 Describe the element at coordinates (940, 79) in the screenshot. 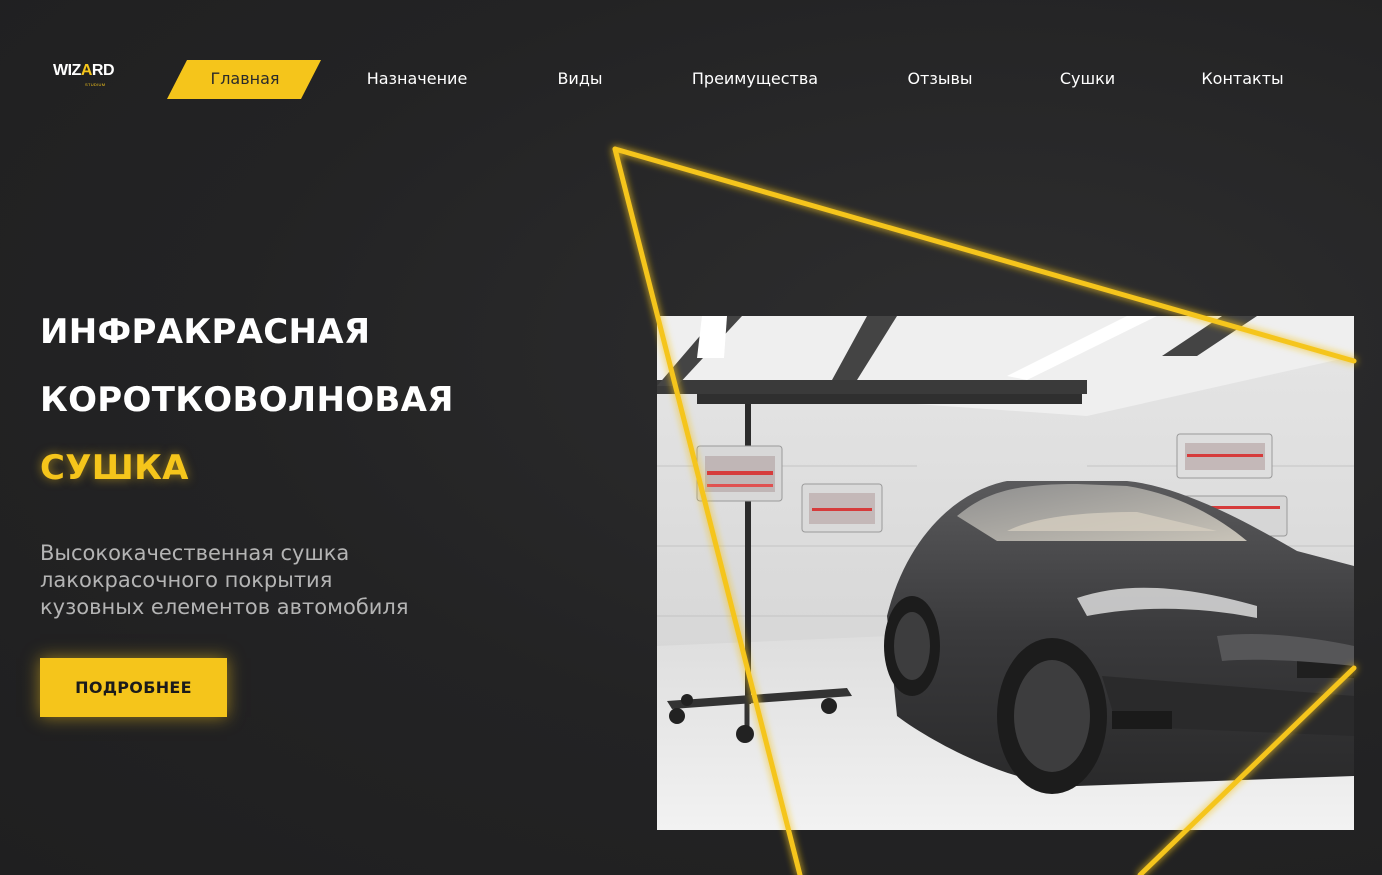

I see `nav-item-reviews: Отзывы` at that location.